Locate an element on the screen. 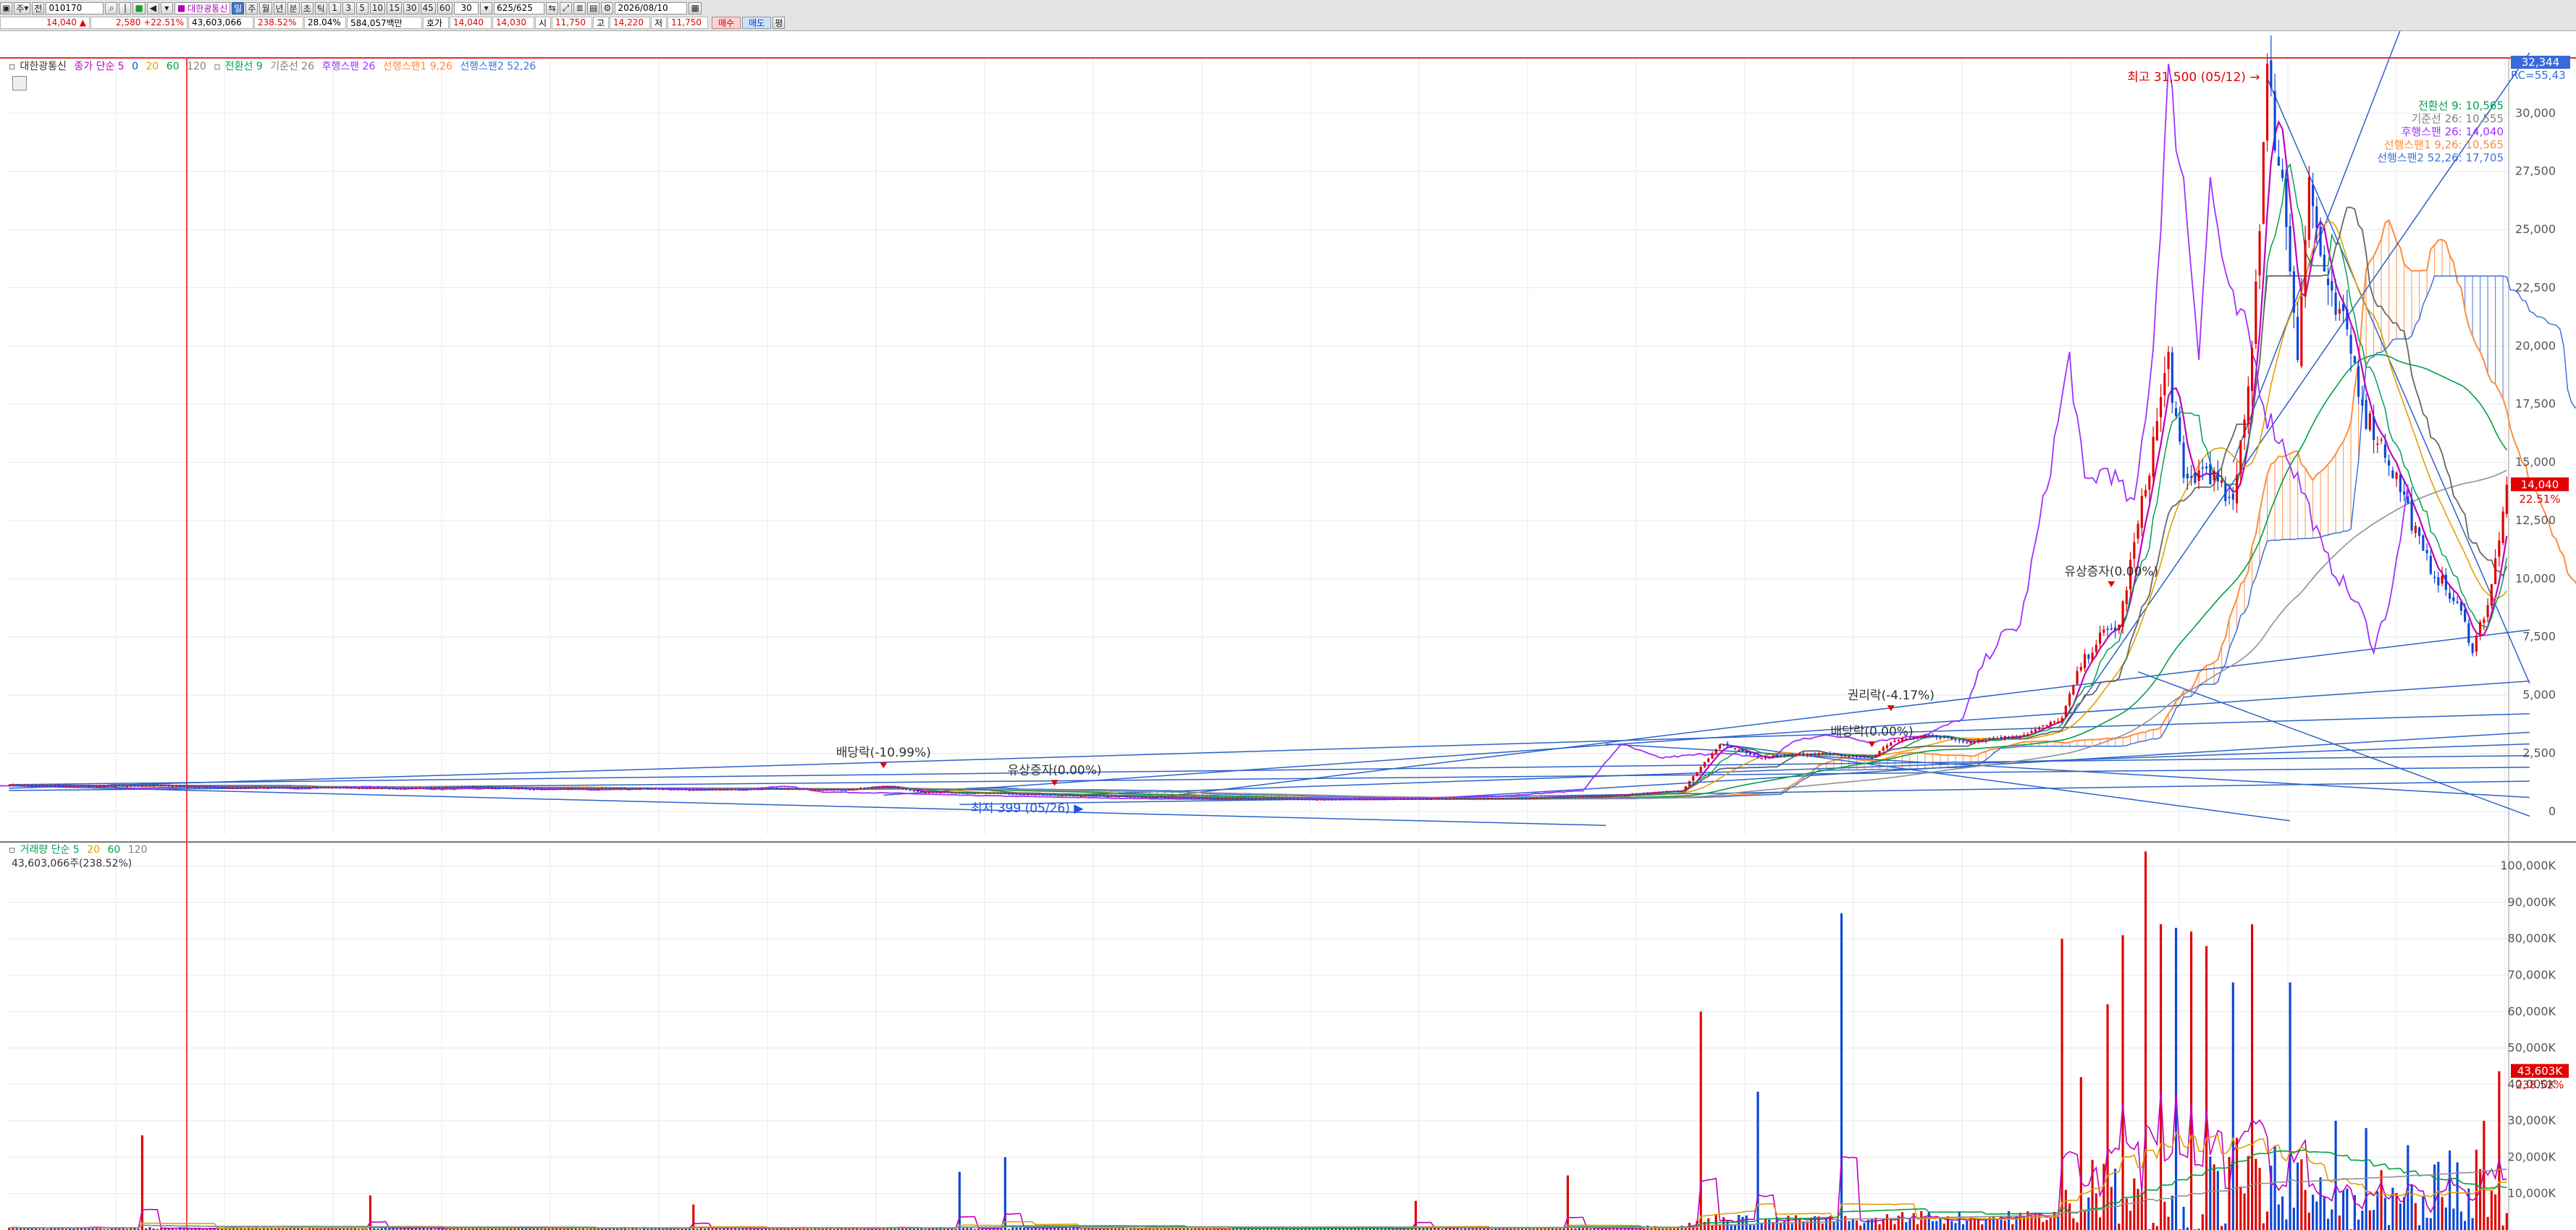 The image size is (2576, 1230). interval-15: 15 is located at coordinates (394, 7).